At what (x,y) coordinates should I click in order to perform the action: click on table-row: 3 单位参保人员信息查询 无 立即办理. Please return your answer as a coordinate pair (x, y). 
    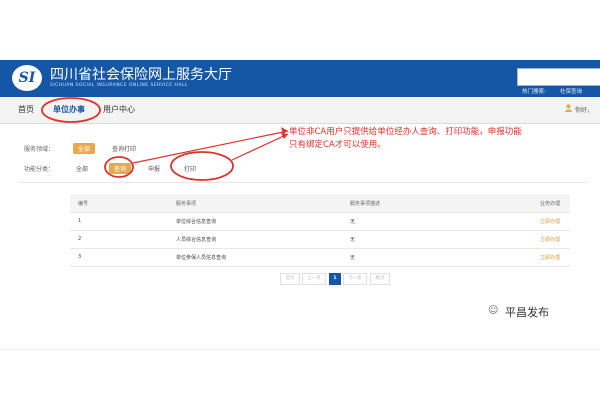
    Looking at the image, I should click on (320, 257).